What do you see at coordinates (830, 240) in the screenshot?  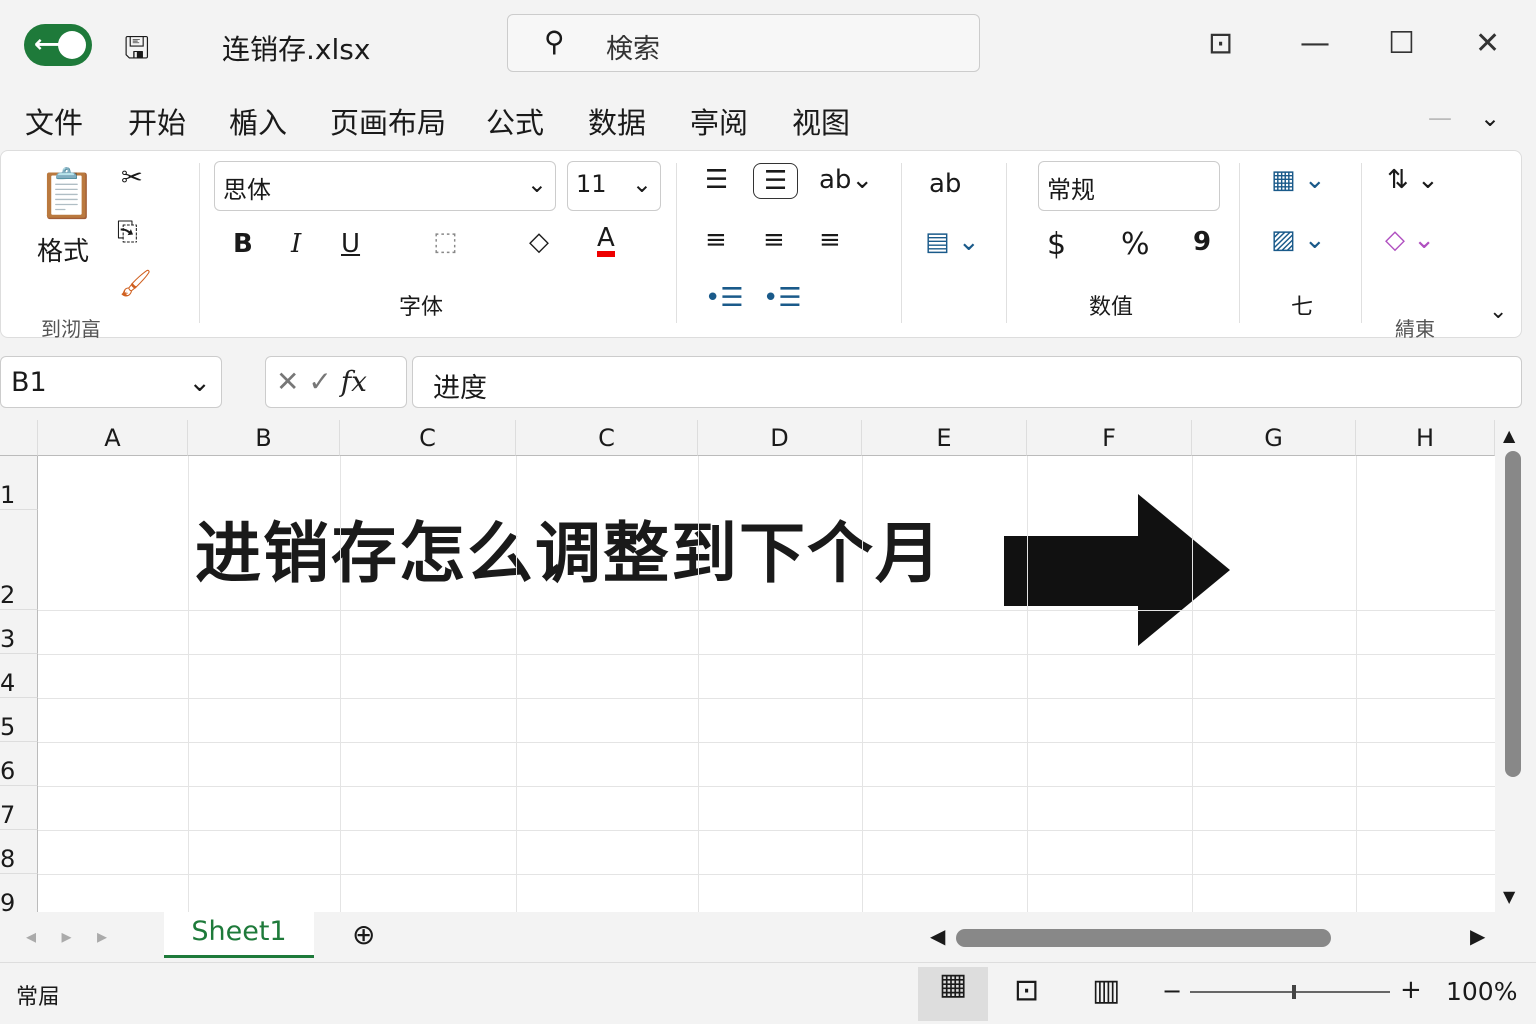 I see `align-right-icon: ≡` at bounding box center [830, 240].